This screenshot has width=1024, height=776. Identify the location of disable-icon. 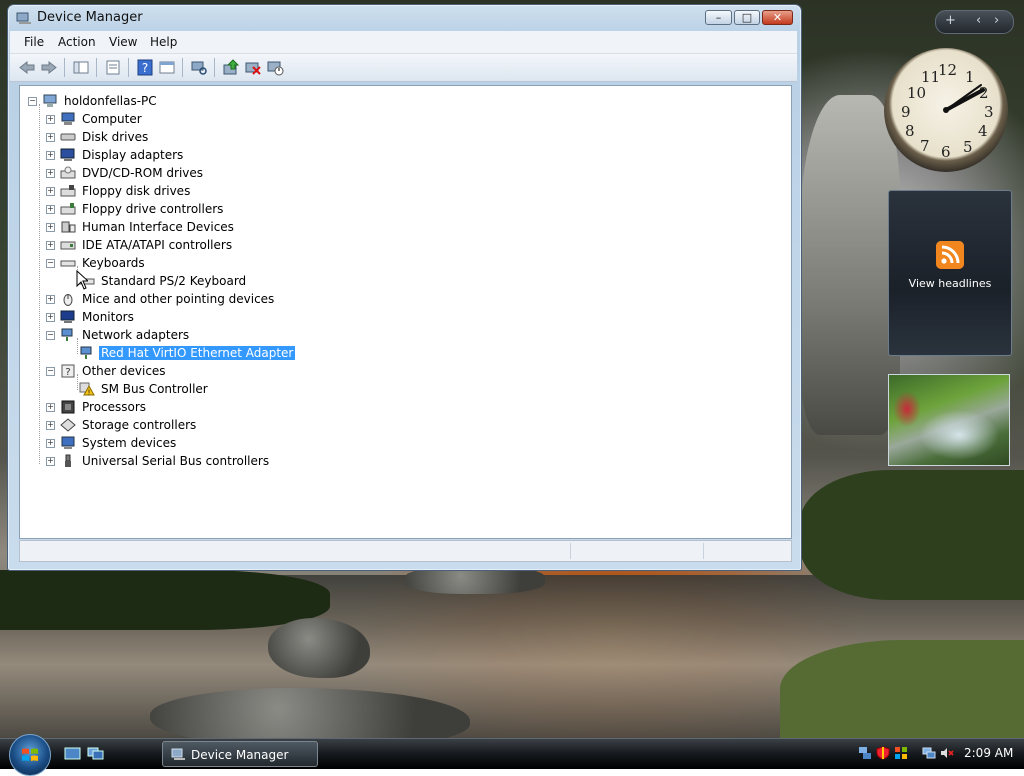
(275, 67).